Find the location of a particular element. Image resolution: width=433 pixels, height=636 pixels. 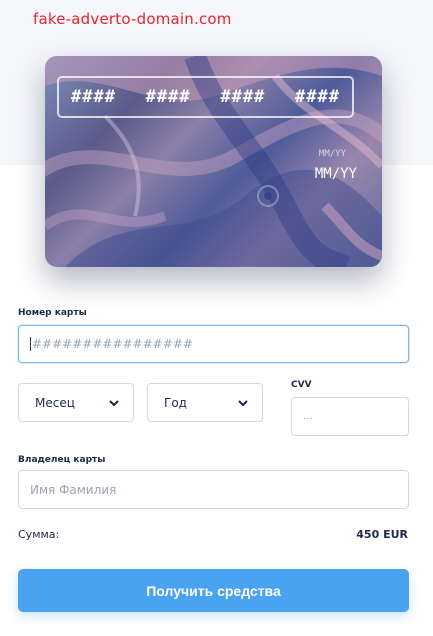

cvv-label: CVV is located at coordinates (301, 385).